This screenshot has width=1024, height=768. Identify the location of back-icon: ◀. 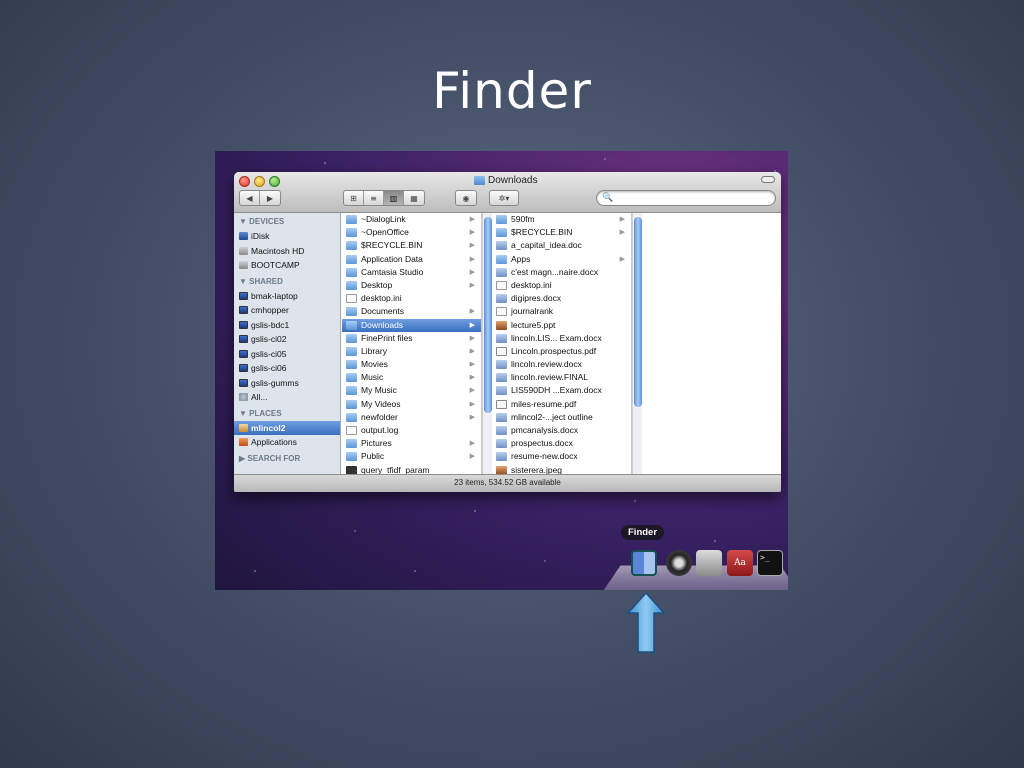
(250, 198).